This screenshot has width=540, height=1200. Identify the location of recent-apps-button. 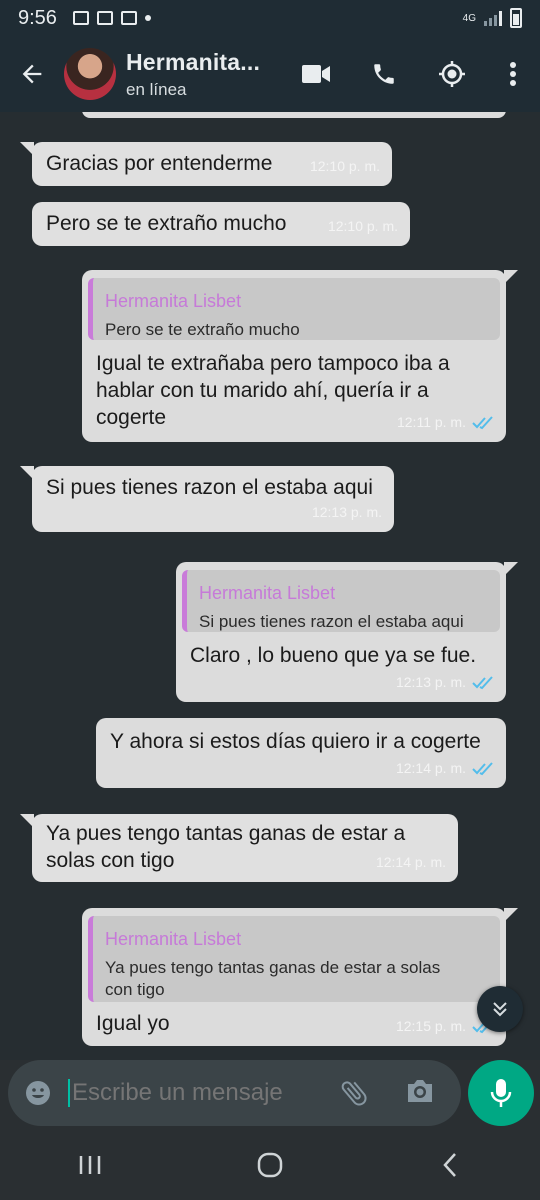
(90, 1165).